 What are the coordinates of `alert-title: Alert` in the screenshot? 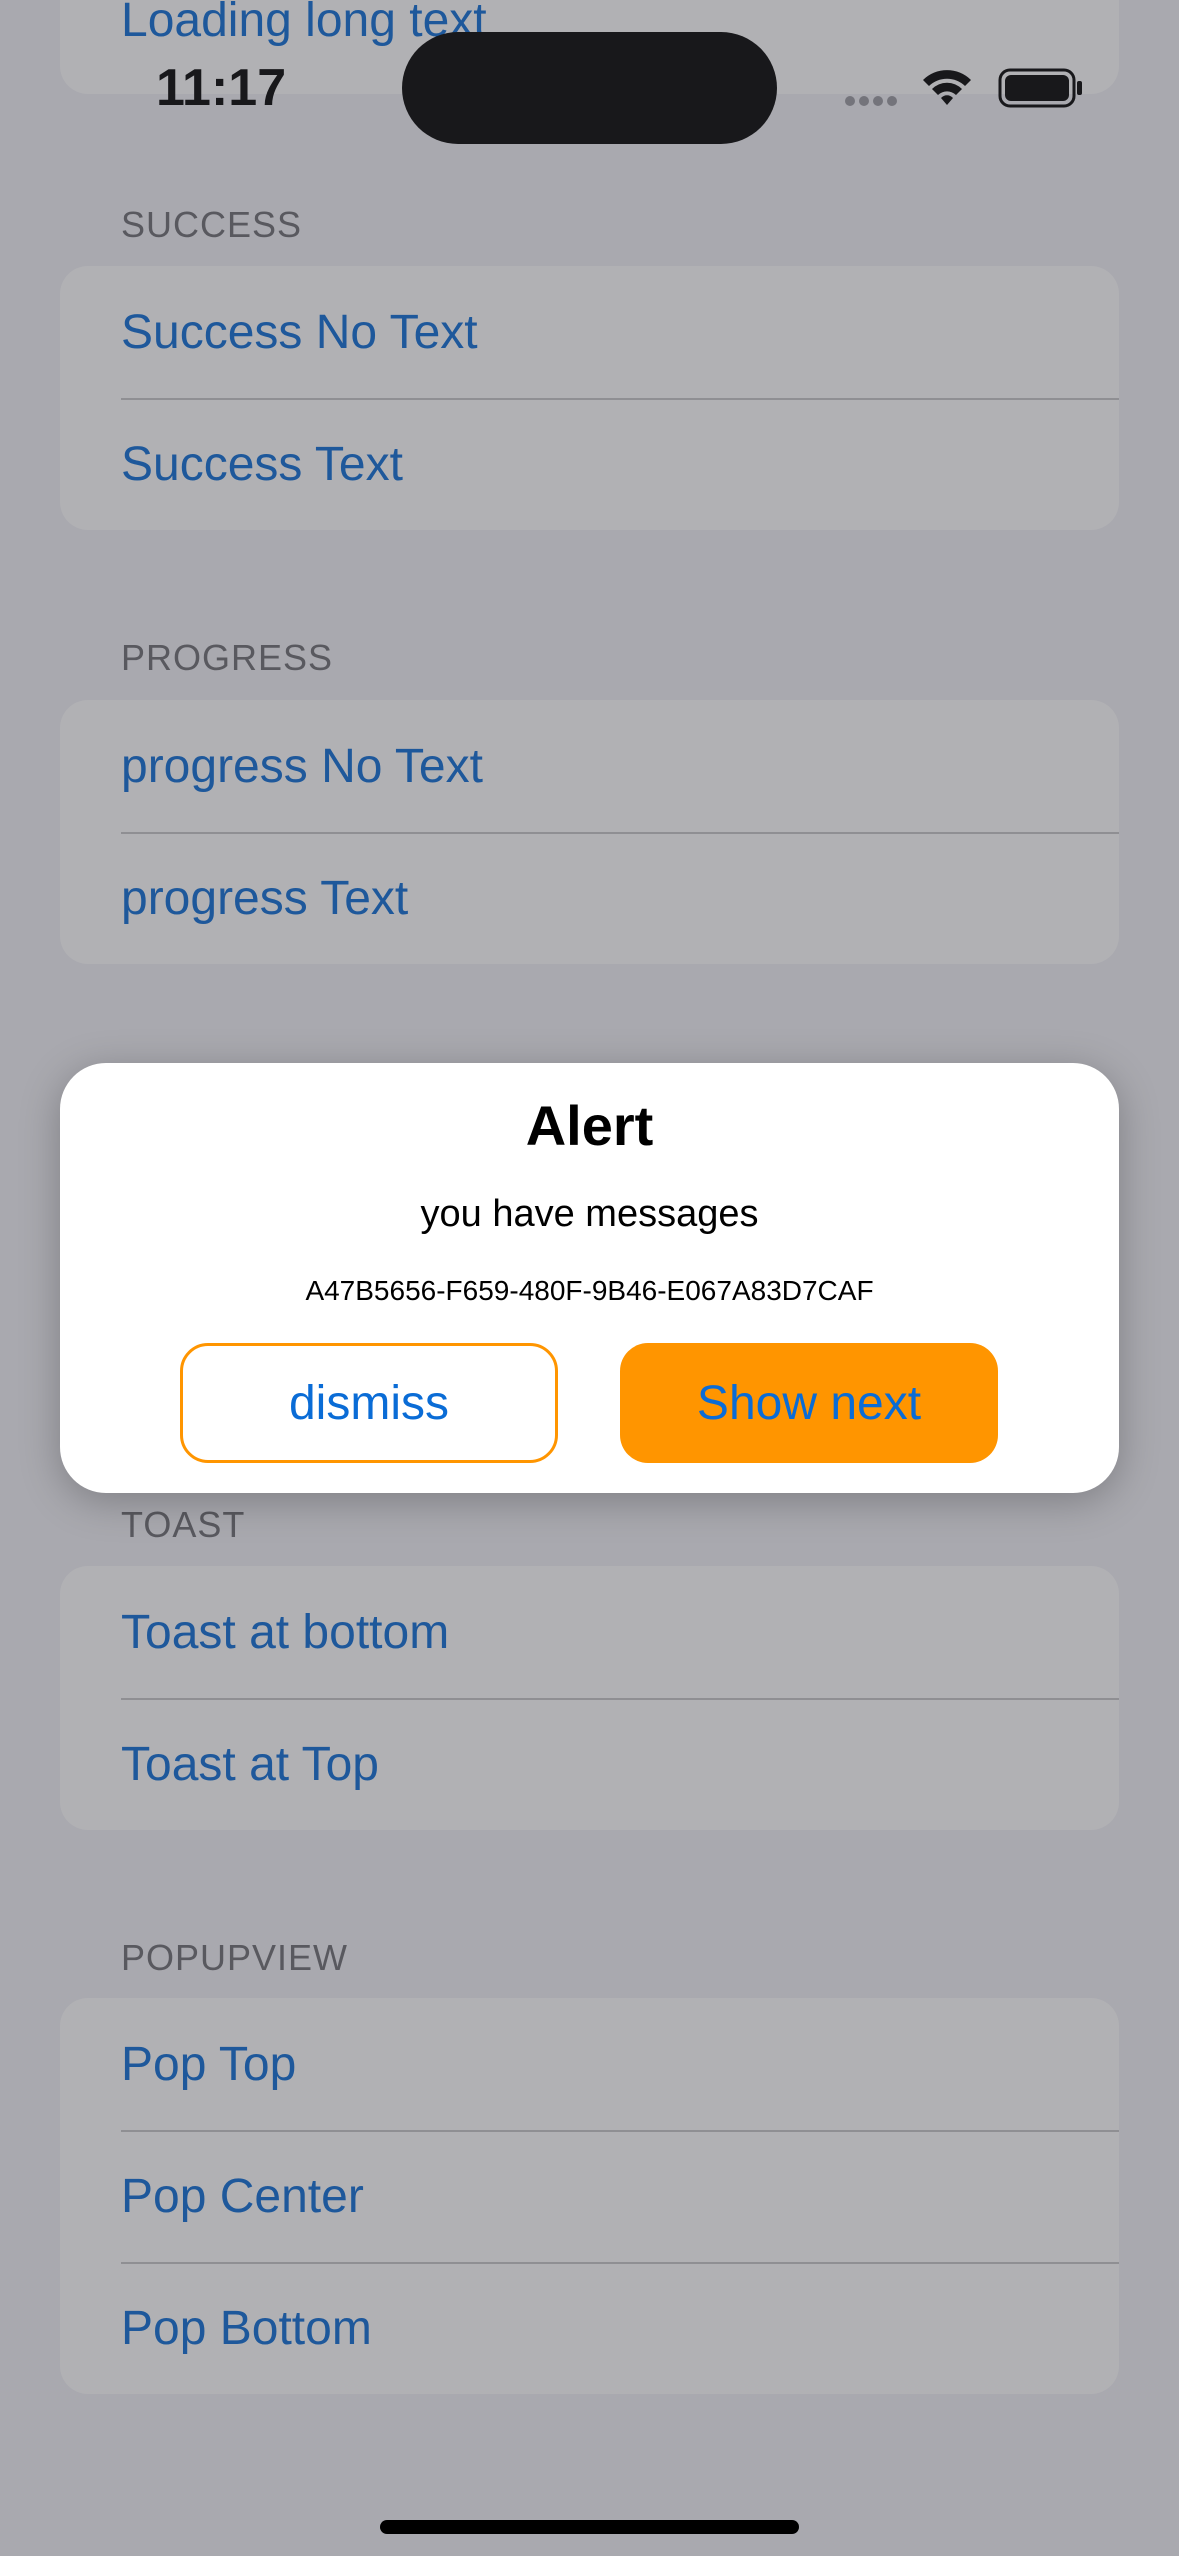 It's located at (589, 1125).